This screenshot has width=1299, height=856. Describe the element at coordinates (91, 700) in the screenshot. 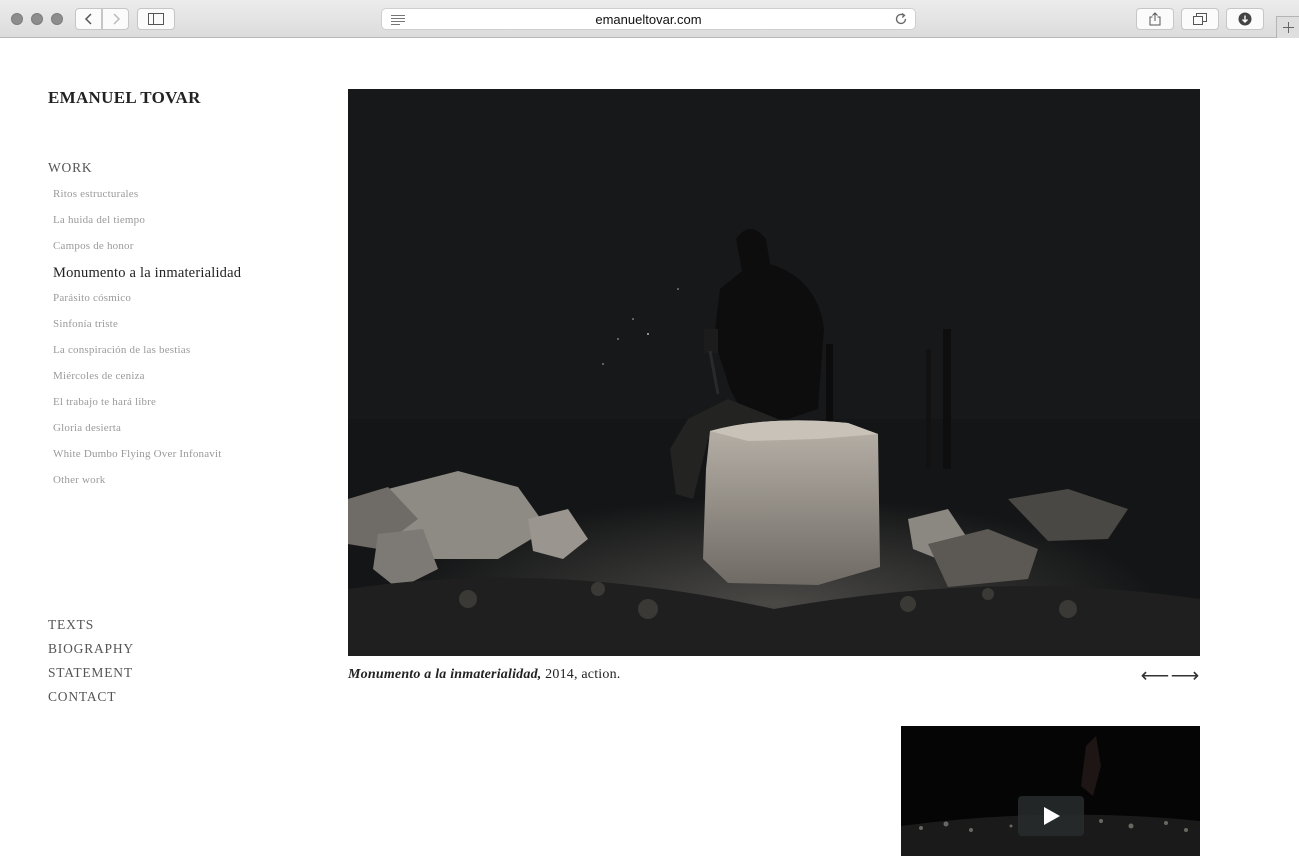

I see `nav-contact-link: CONTACT` at that location.